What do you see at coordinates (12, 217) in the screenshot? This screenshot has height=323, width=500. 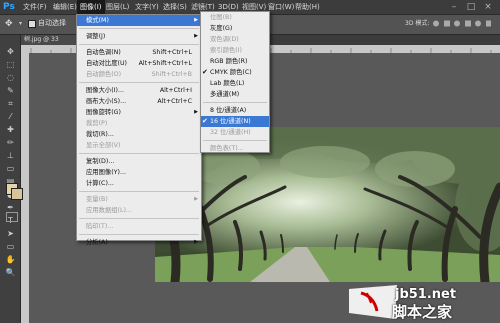 I see `quick-mask-icon` at bounding box center [12, 217].